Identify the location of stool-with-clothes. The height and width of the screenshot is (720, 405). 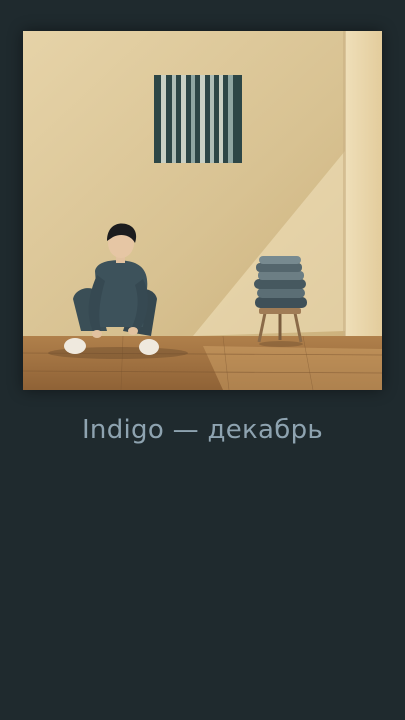
(280, 301).